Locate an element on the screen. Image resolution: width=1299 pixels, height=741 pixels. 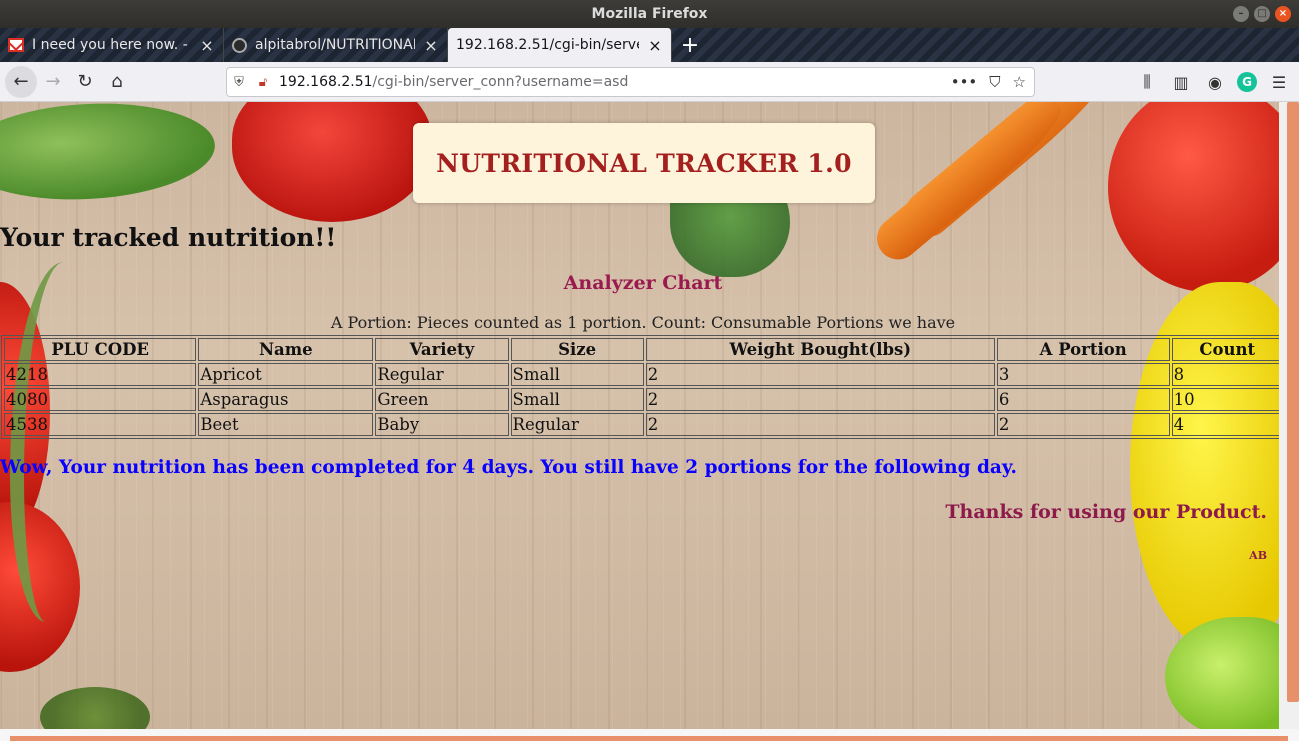
window-controls: – □ × is located at coordinates (1262, 14).